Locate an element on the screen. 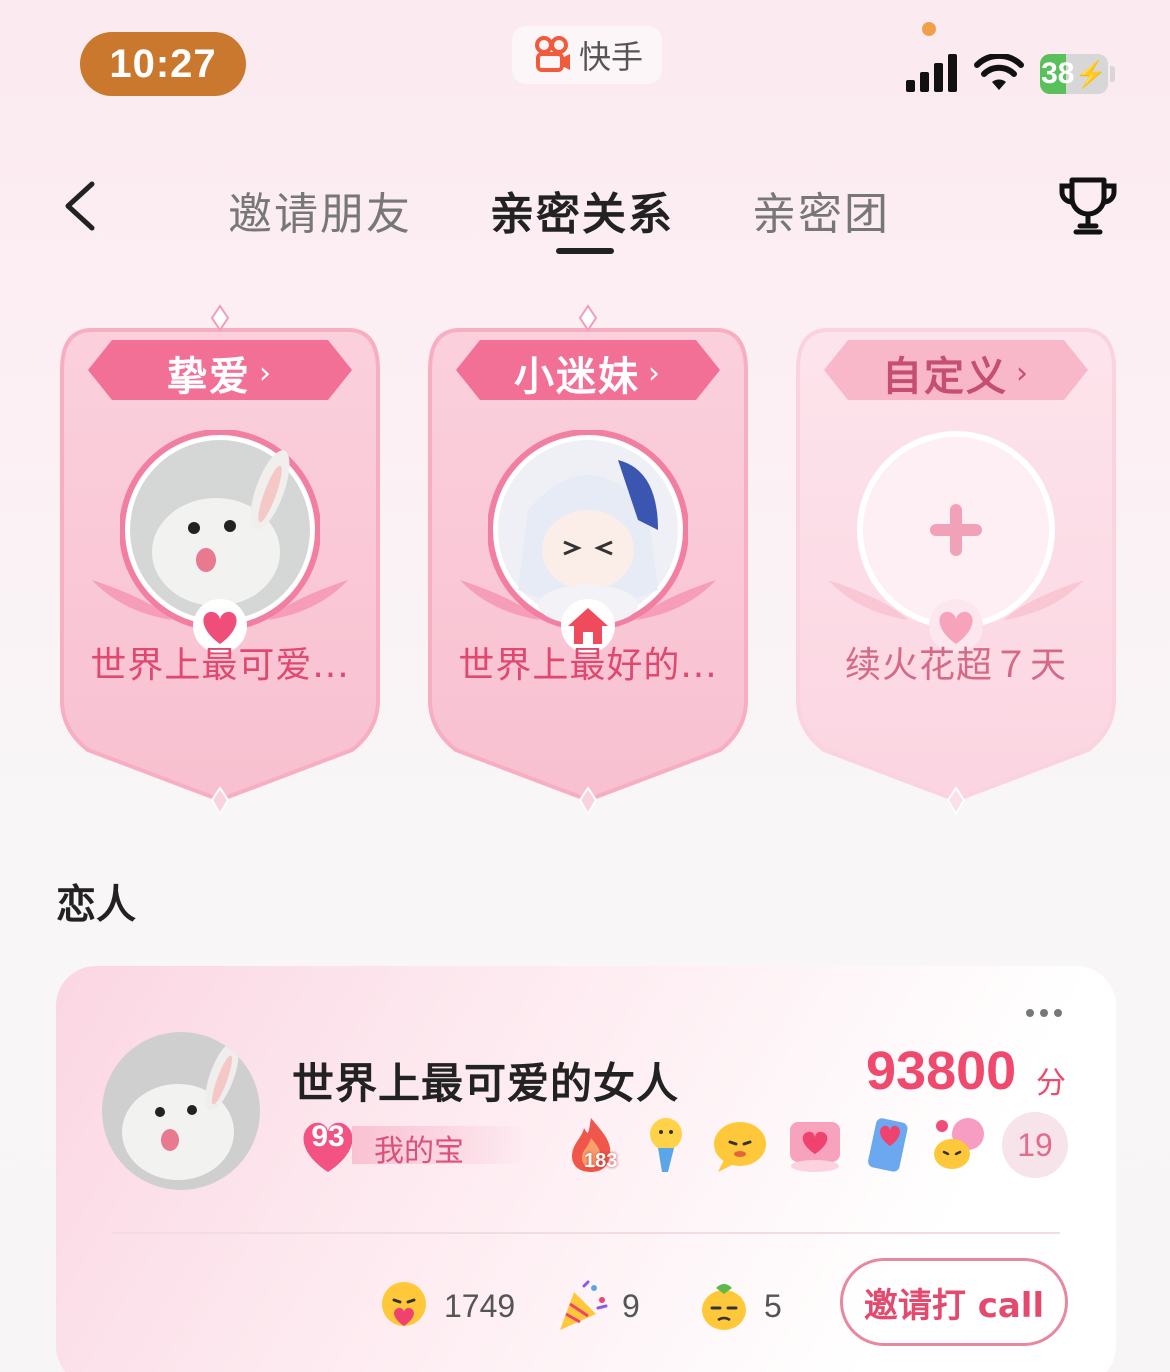 This screenshot has height=1372, width=1170. card-tag: 挚爱 › is located at coordinates (220, 373).